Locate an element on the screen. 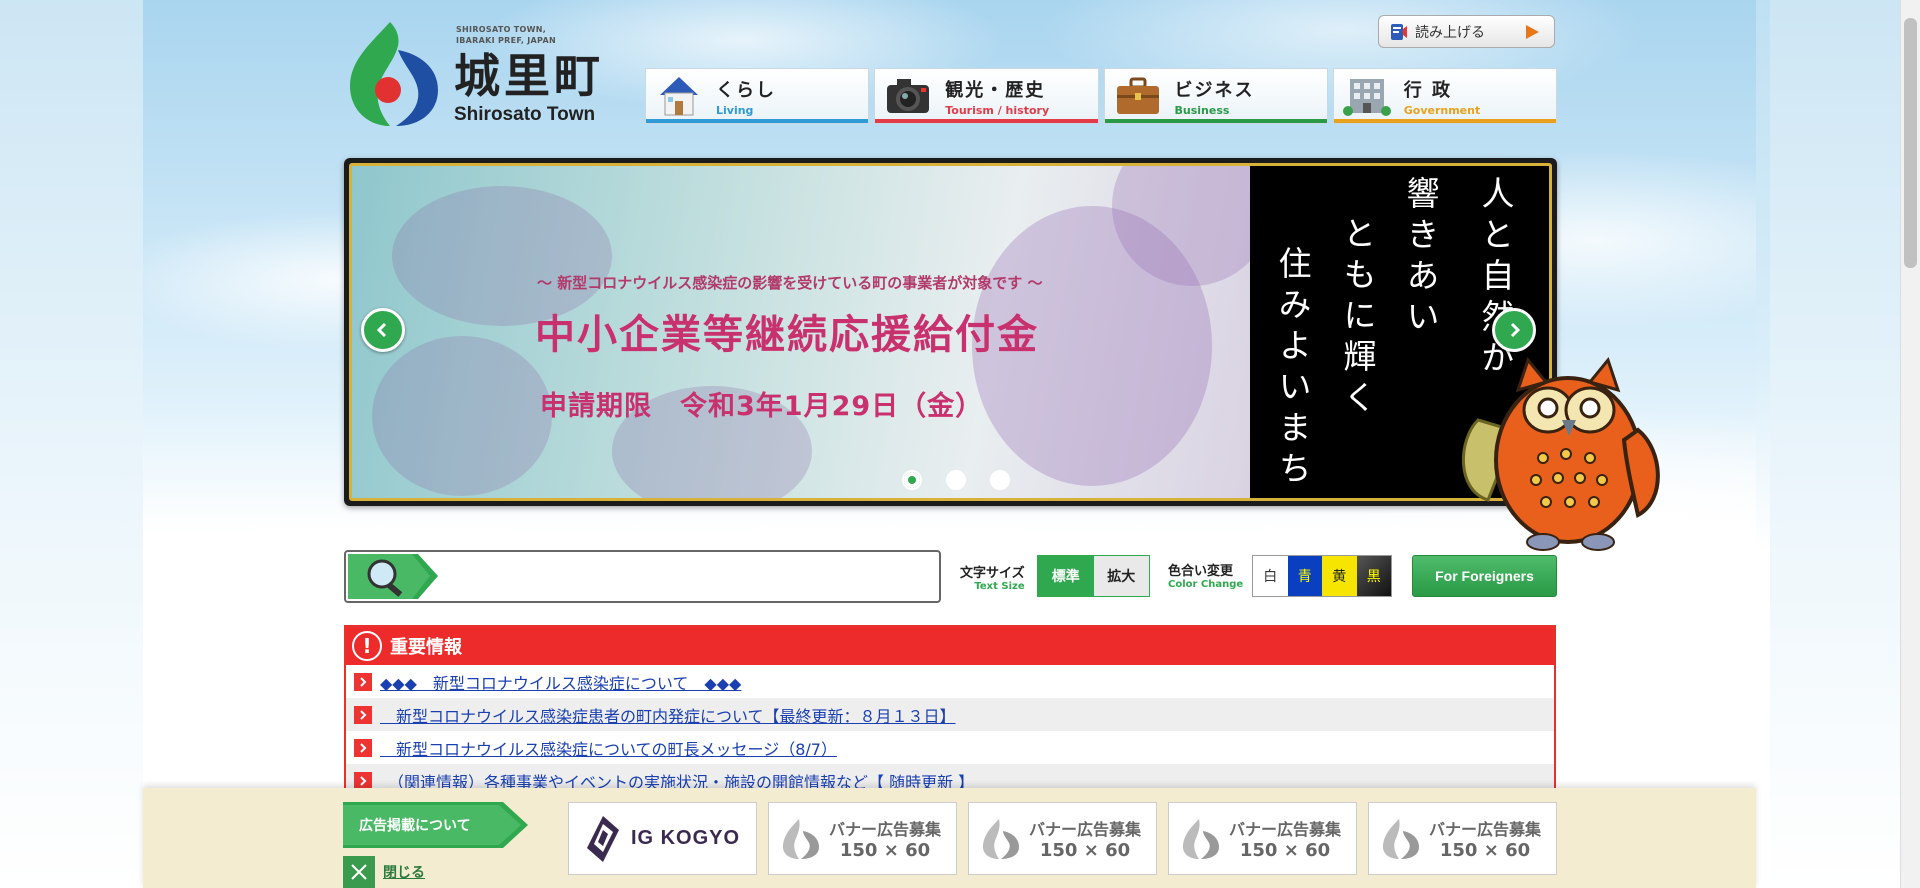 This screenshot has height=888, width=1920. banner-placeholder-4: バナー広告募集 150 × 60 is located at coordinates (1462, 838).